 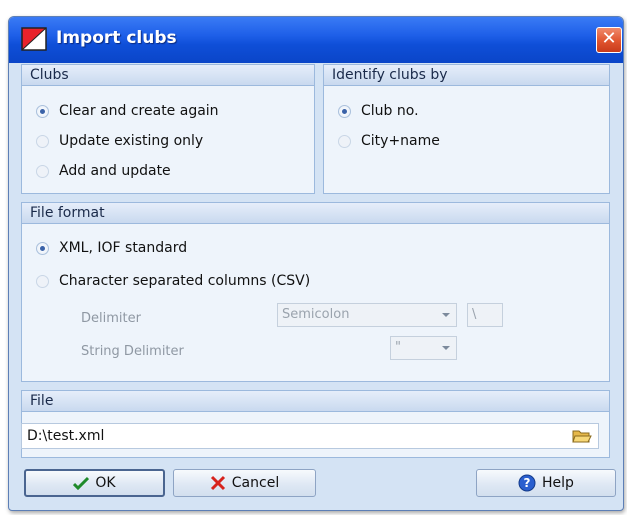 I want to click on folder-open-icon, so click(x=582, y=436).